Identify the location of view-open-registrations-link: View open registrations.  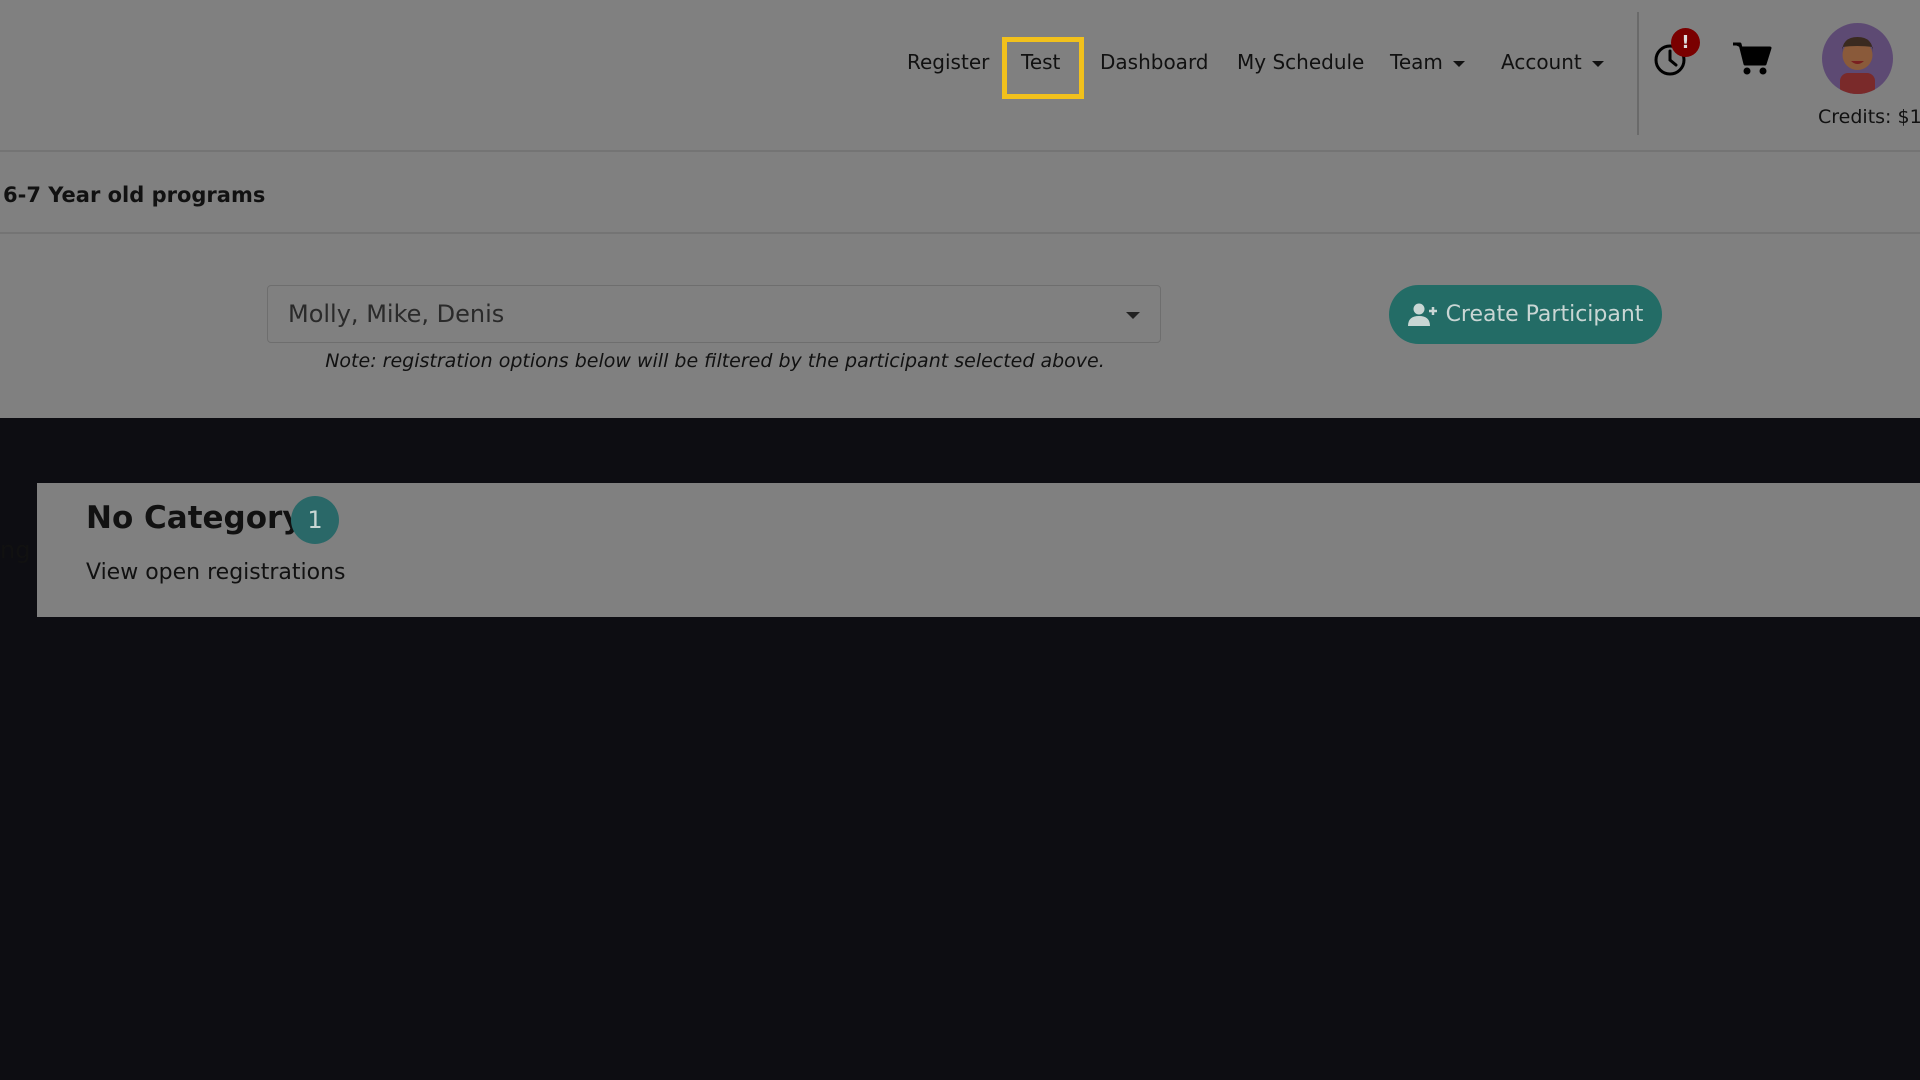
(216, 572).